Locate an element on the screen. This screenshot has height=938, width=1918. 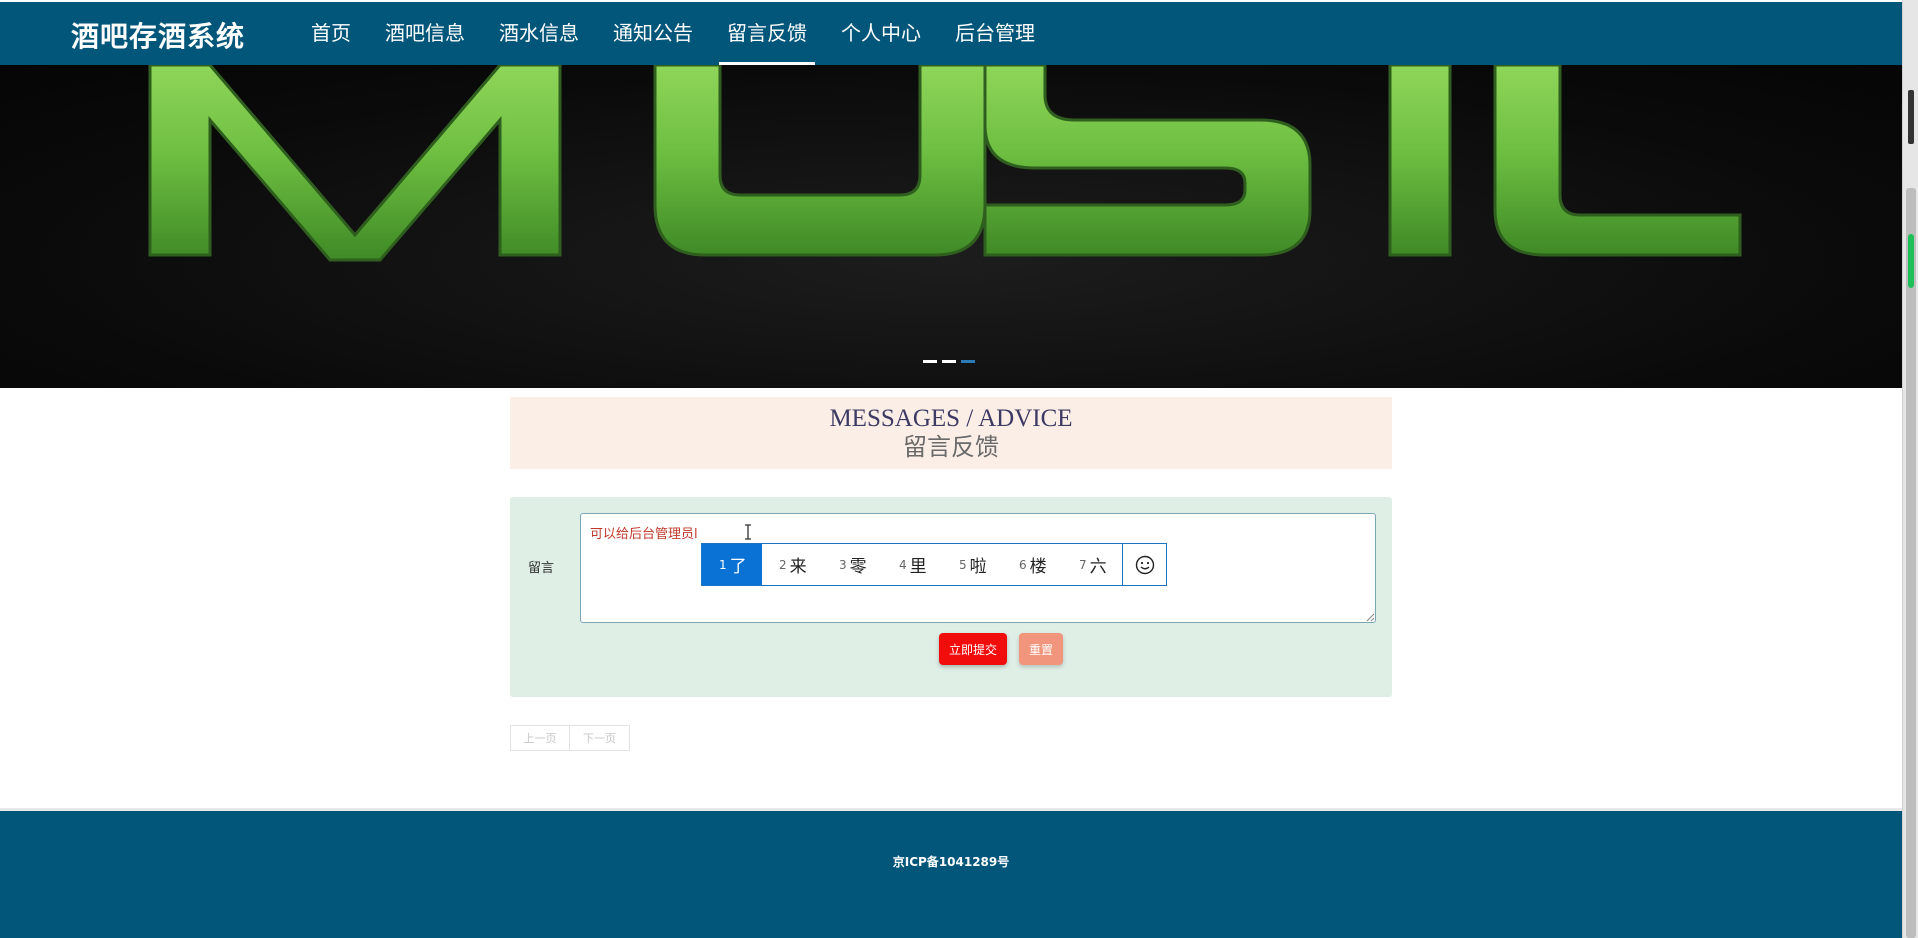
vertical-scrollbar is located at coordinates (1910, 469).